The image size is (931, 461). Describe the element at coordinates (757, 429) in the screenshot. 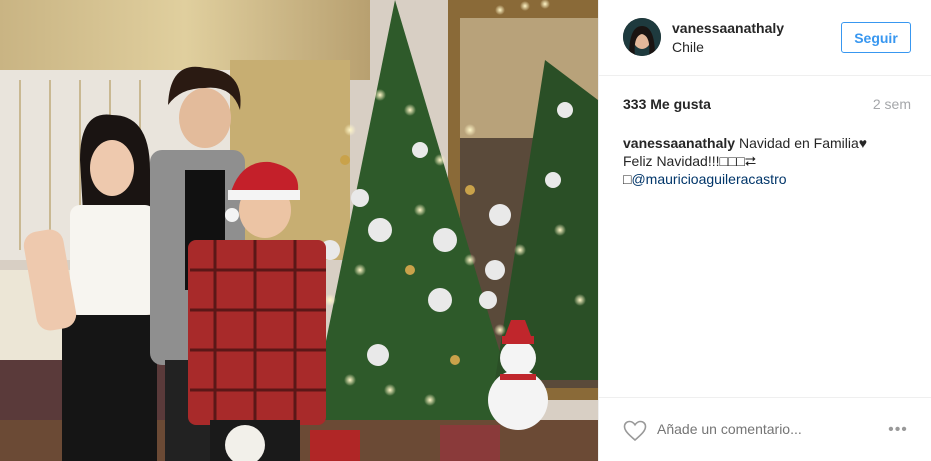

I see `comment-input` at that location.